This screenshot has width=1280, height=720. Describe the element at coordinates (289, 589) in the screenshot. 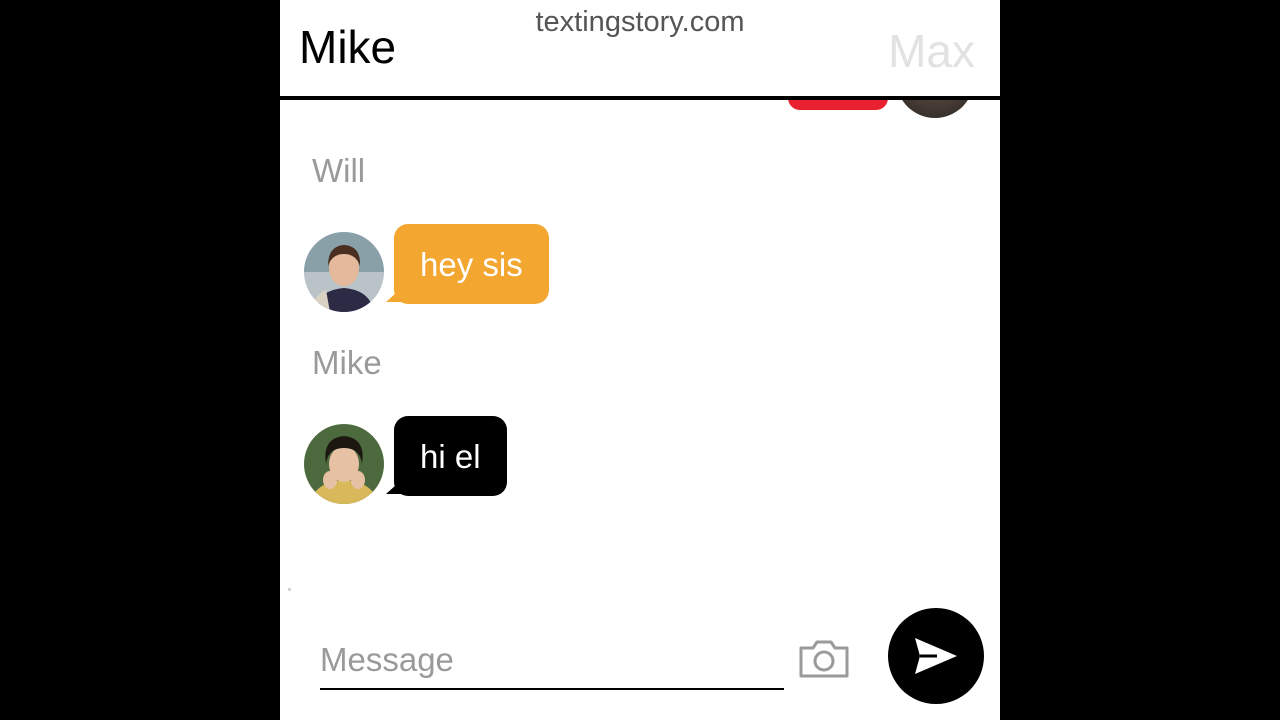

I see `dust-speck` at that location.